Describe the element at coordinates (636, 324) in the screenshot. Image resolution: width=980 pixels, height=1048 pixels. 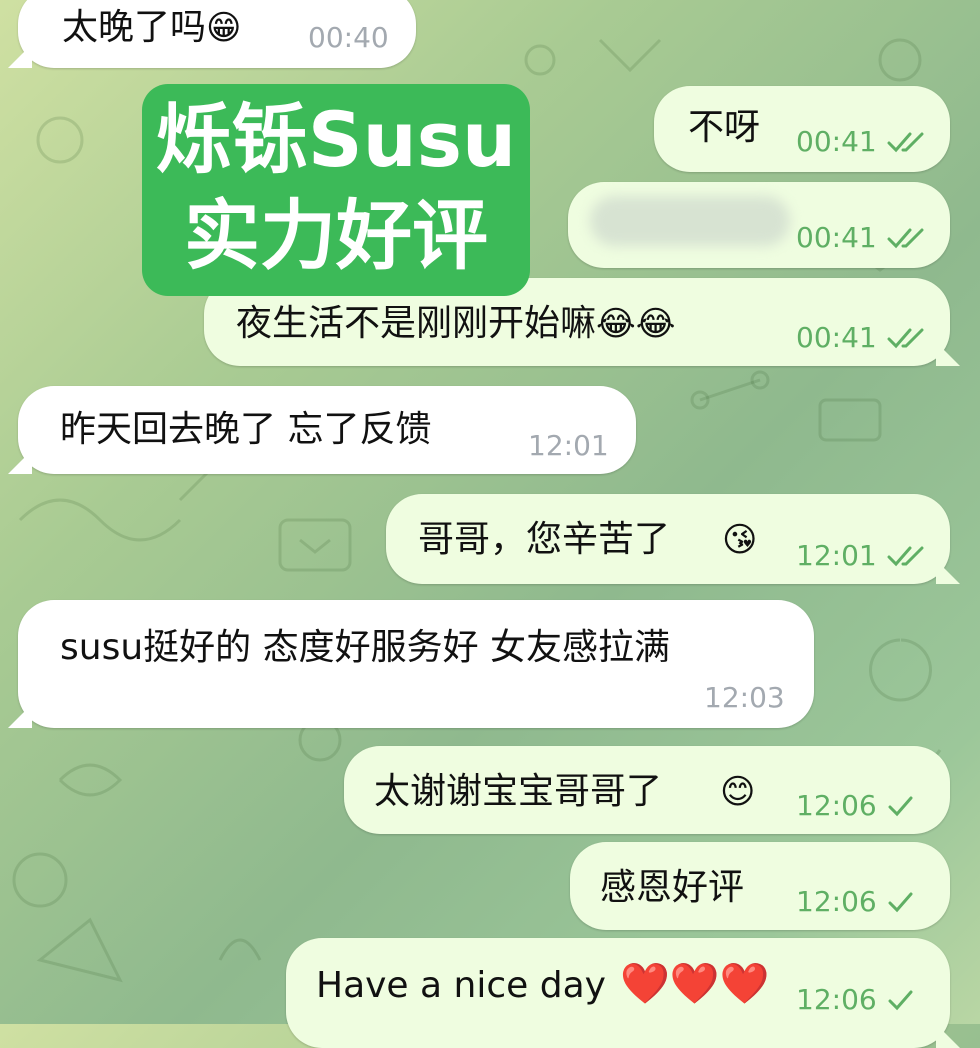
I see `emoji: 😂😂` at that location.